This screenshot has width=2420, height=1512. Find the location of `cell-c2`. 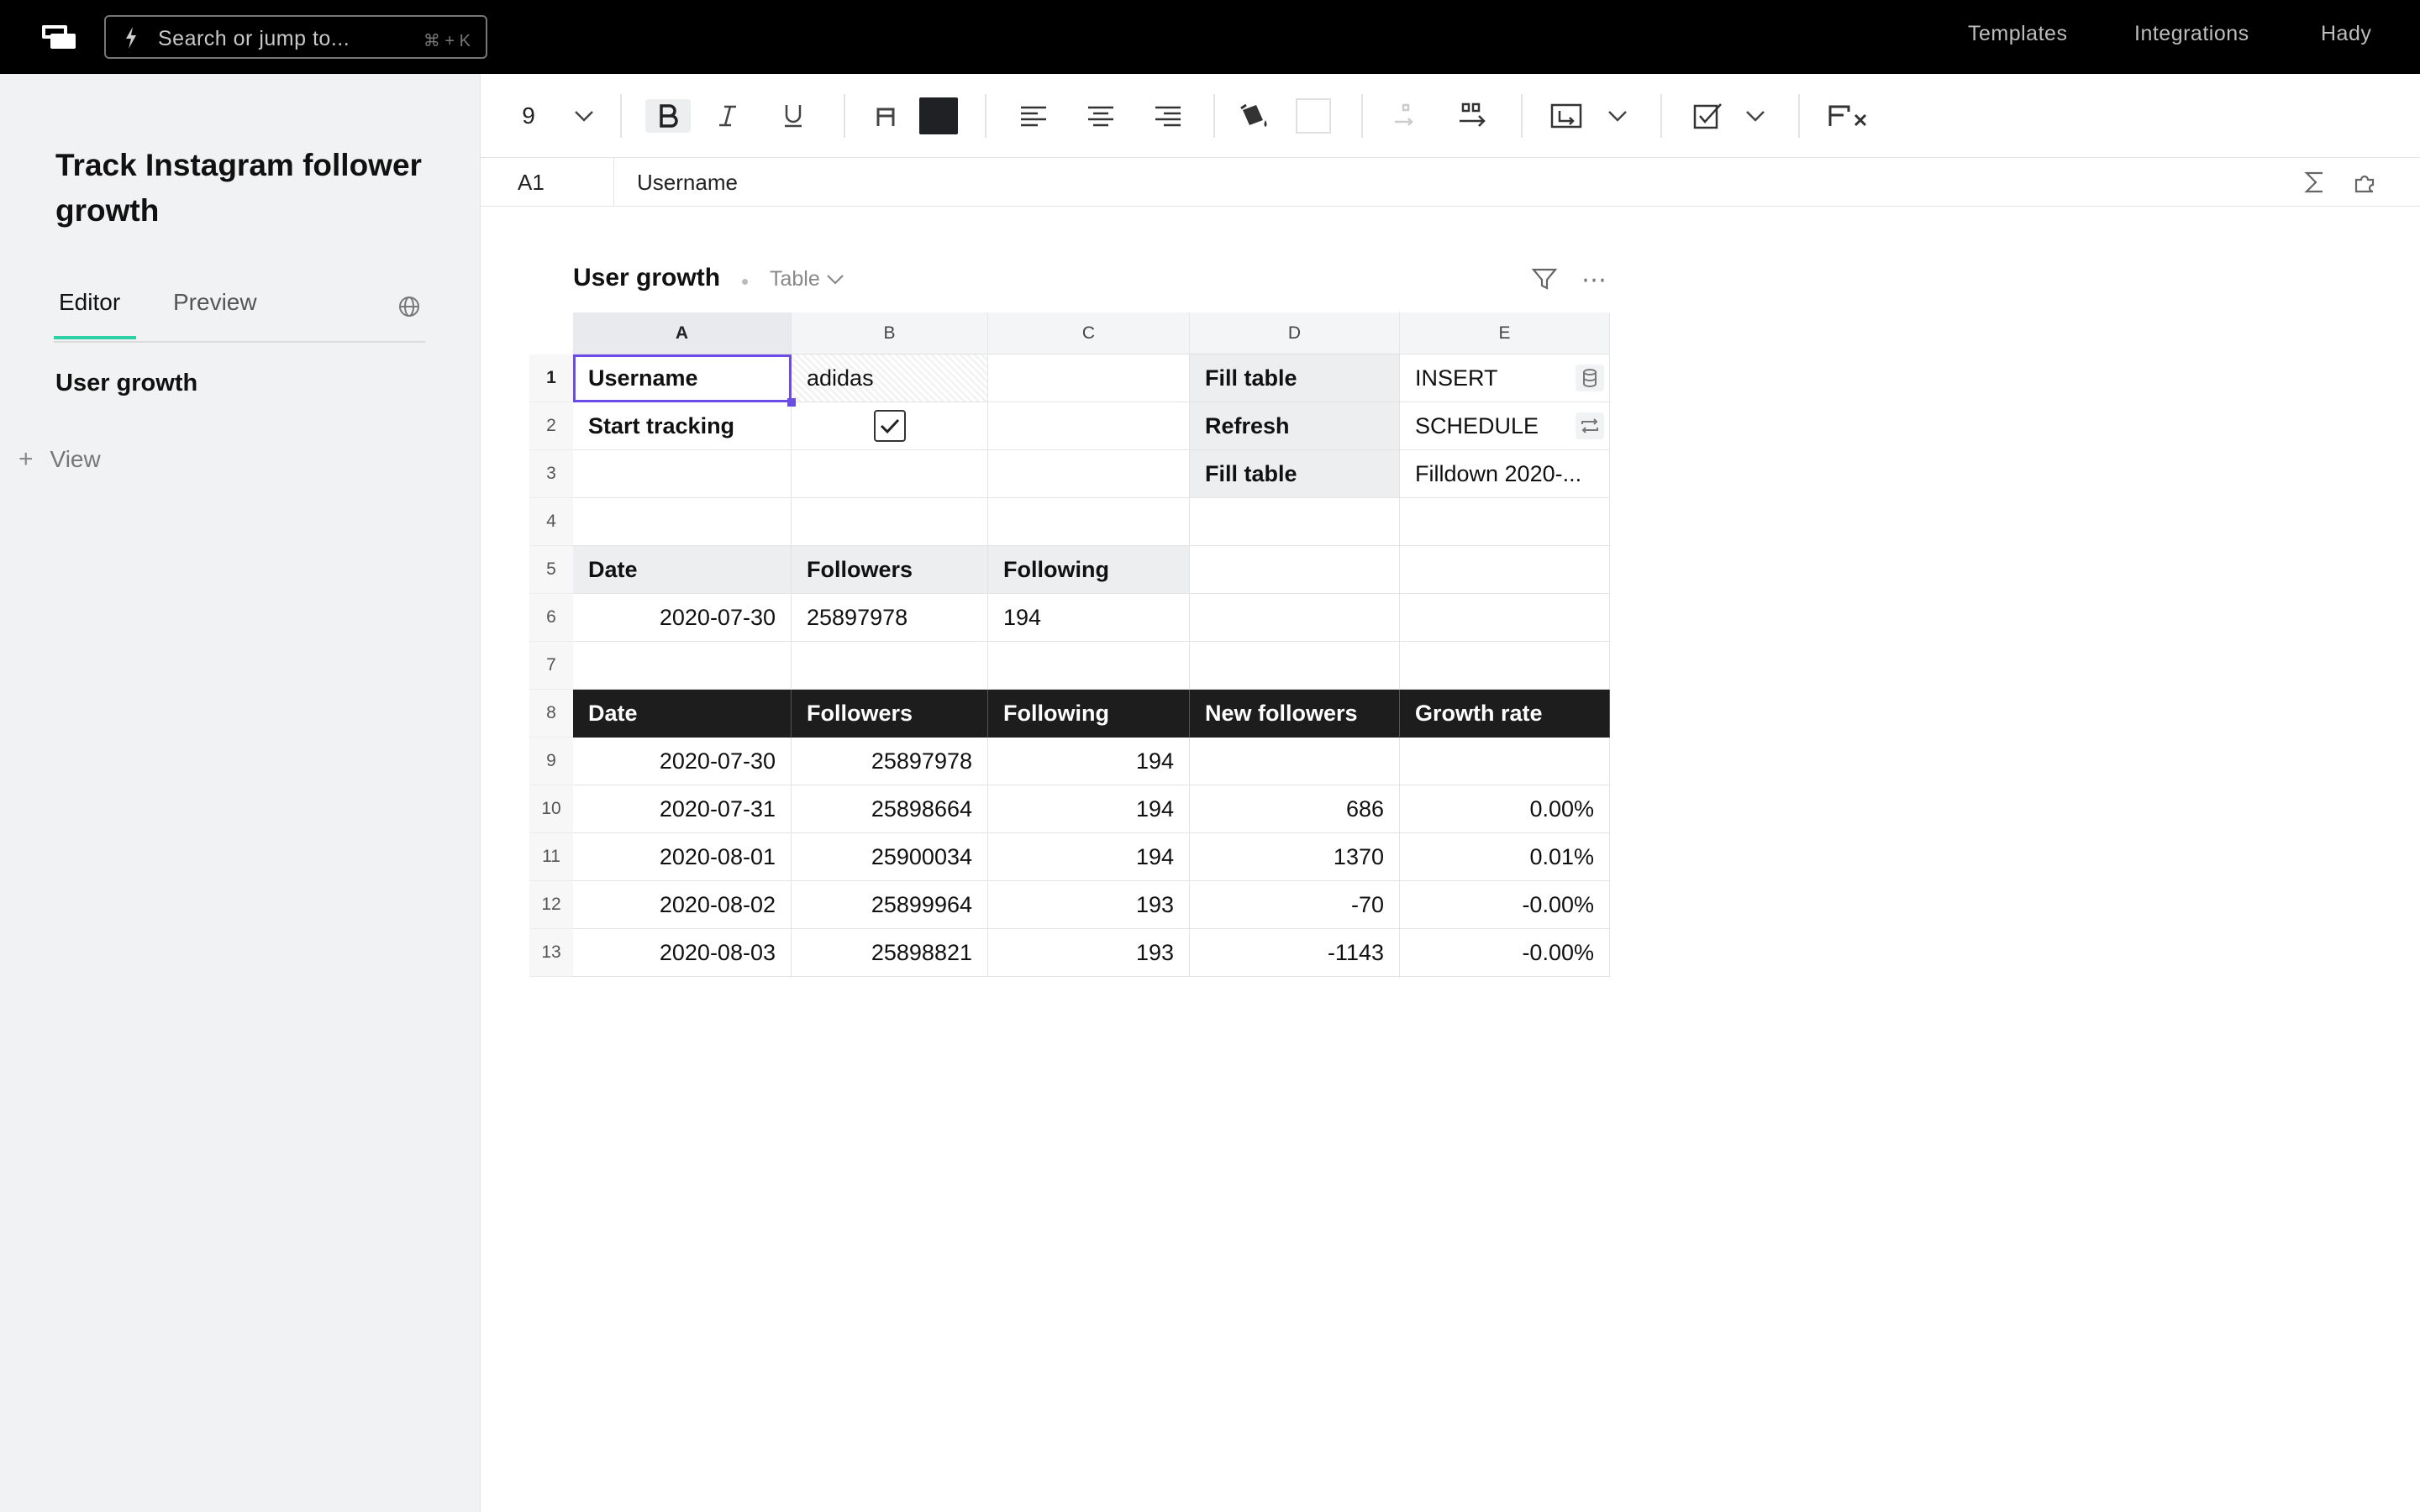

cell-c2 is located at coordinates (1089, 426).